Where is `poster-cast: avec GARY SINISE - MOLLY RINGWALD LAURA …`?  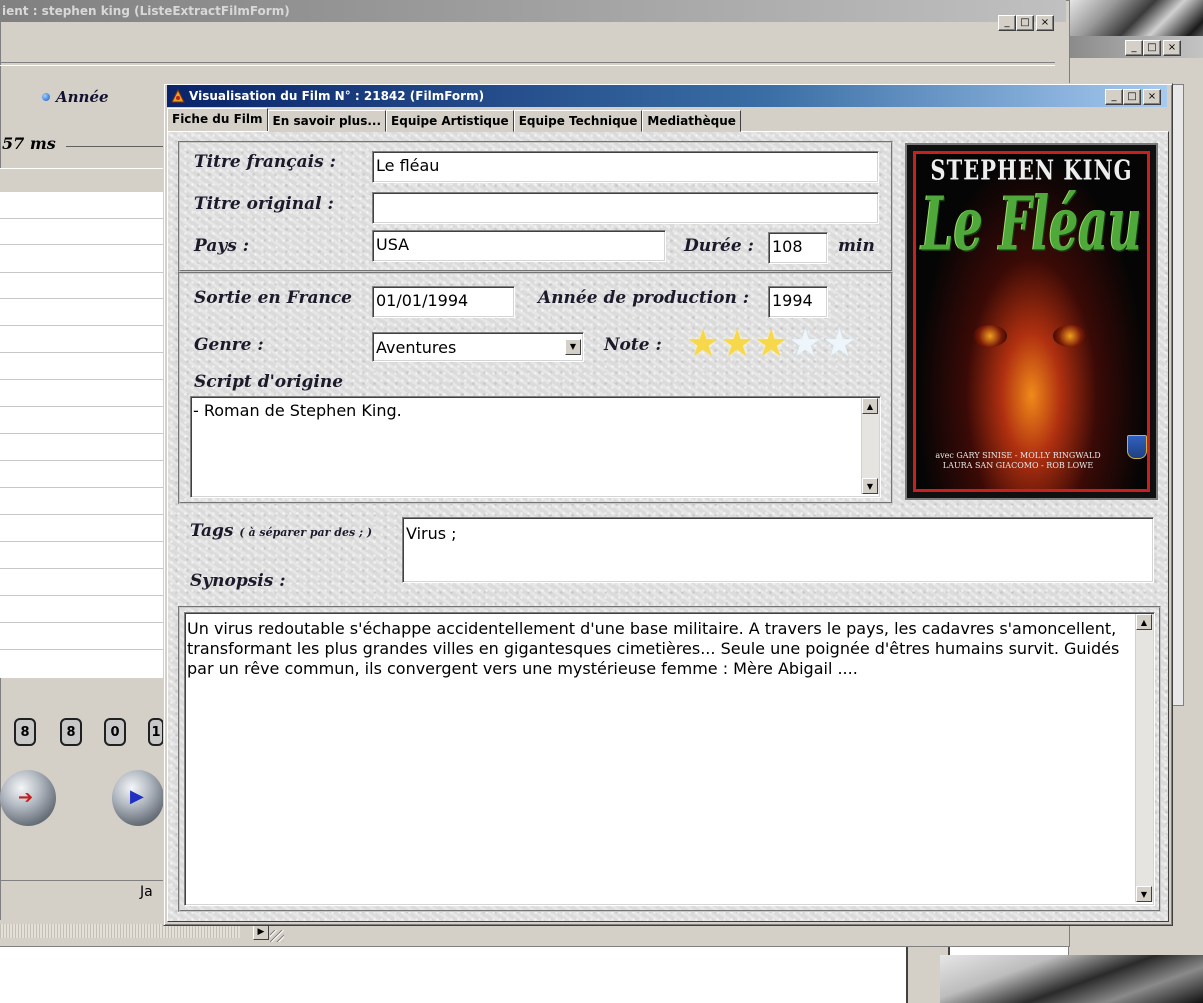 poster-cast: avec GARY SINISE - MOLLY RINGWALD LAURA … is located at coordinates (1018, 461).